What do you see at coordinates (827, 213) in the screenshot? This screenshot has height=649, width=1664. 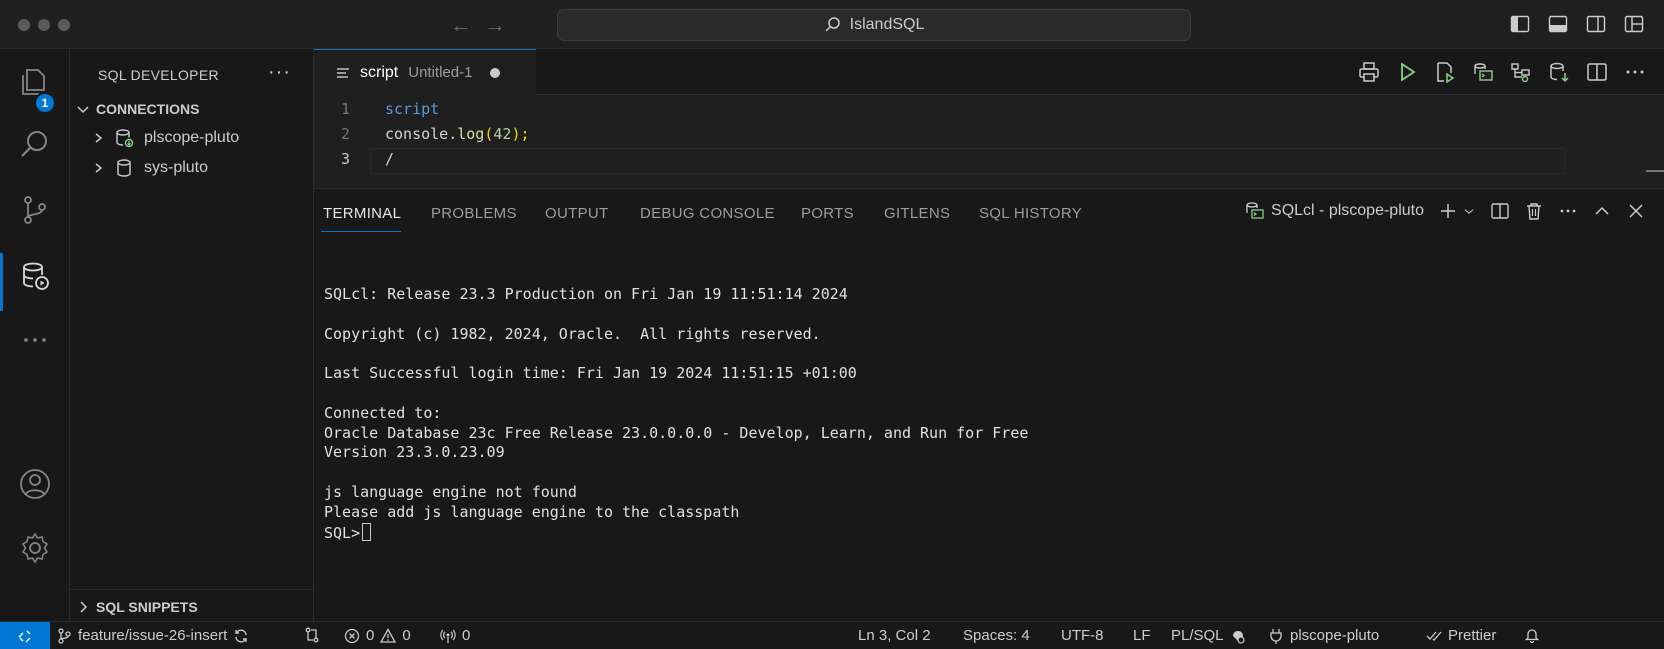 I see `tab-ports: PORTS` at bounding box center [827, 213].